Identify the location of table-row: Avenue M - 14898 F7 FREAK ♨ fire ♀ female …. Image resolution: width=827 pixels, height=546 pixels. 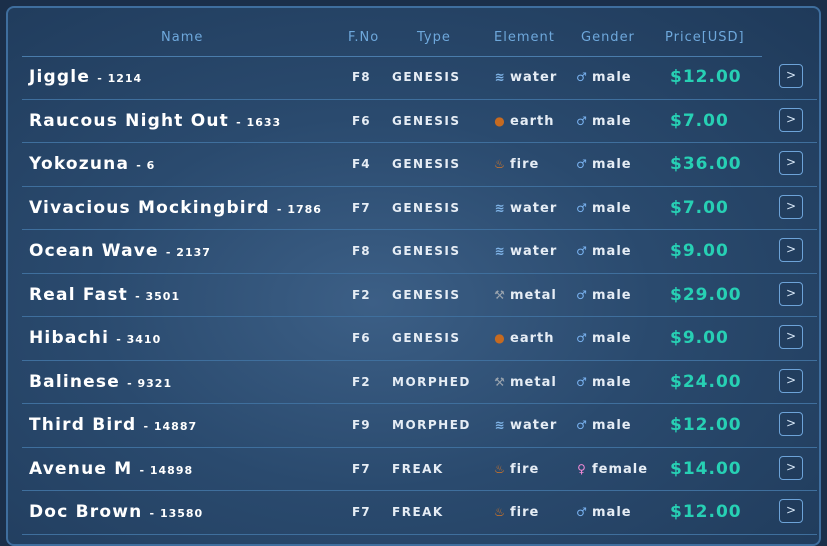
(419, 469).